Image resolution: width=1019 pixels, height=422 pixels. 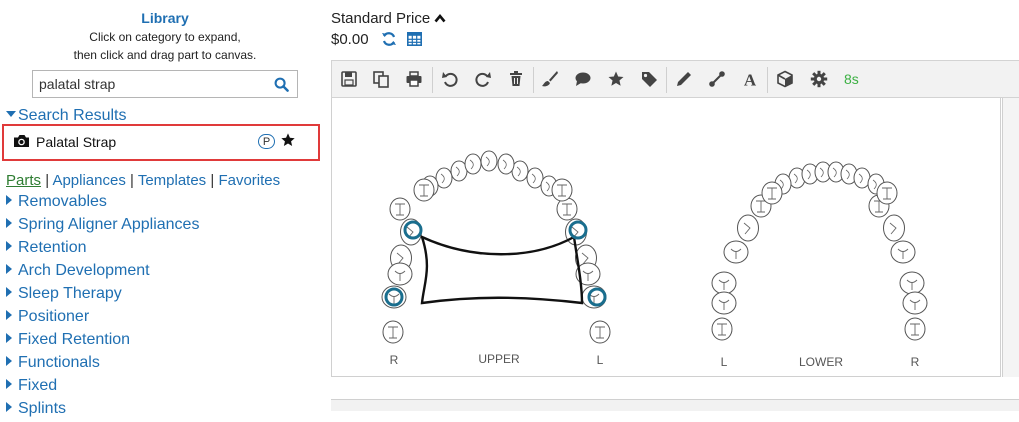 What do you see at coordinates (109, 224) in the screenshot?
I see `category-label: Spring Aligner Appliances` at bounding box center [109, 224].